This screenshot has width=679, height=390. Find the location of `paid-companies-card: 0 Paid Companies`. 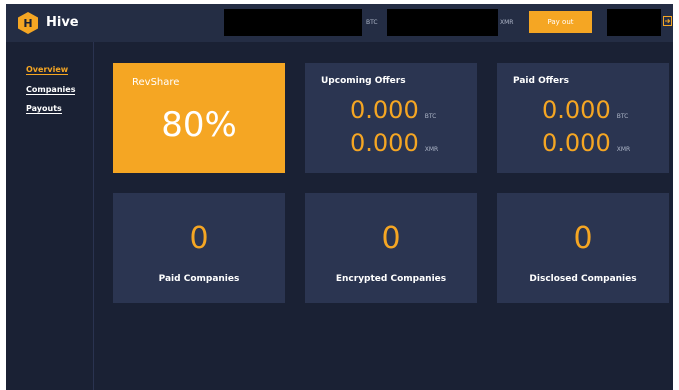

paid-companies-card: 0 Paid Companies is located at coordinates (199, 248).